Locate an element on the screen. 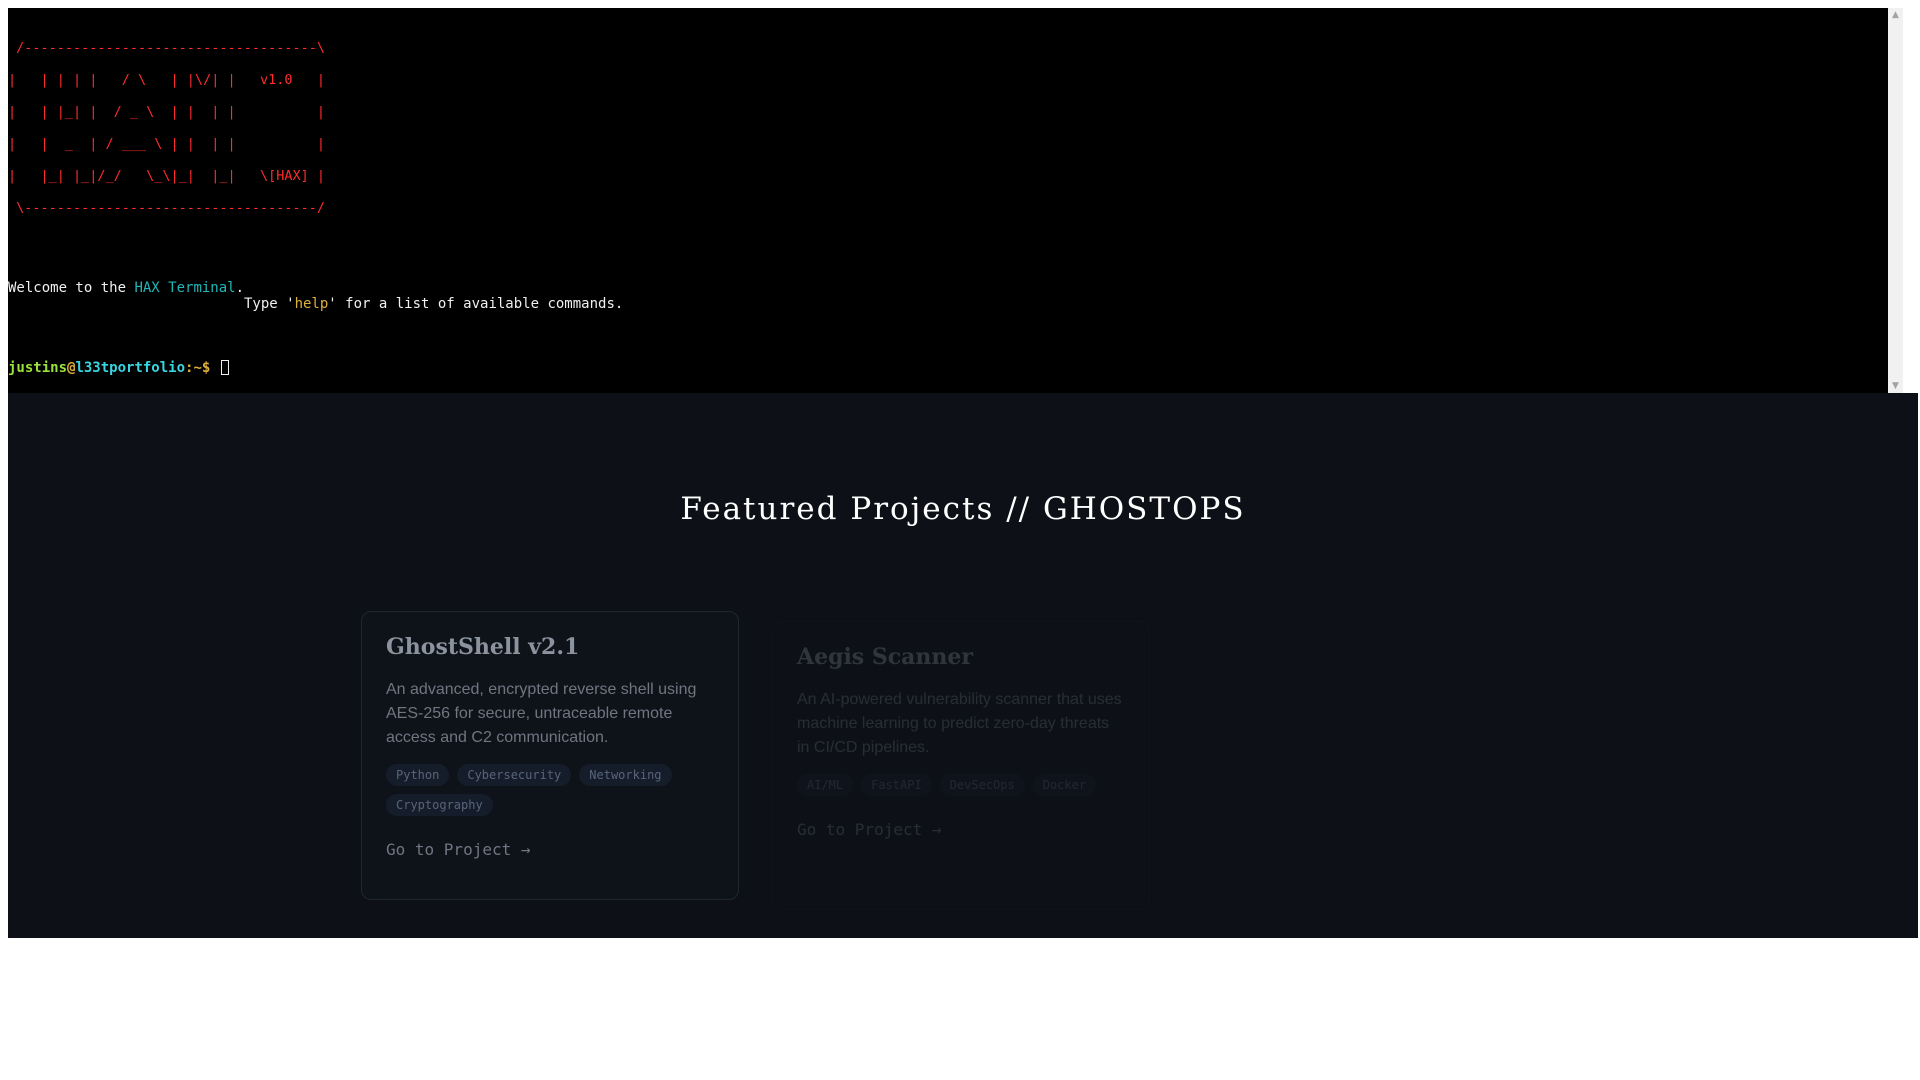 Image resolution: width=1920 pixels, height=1080 pixels. card-title: Aegis Scanner is located at coordinates (885, 657).